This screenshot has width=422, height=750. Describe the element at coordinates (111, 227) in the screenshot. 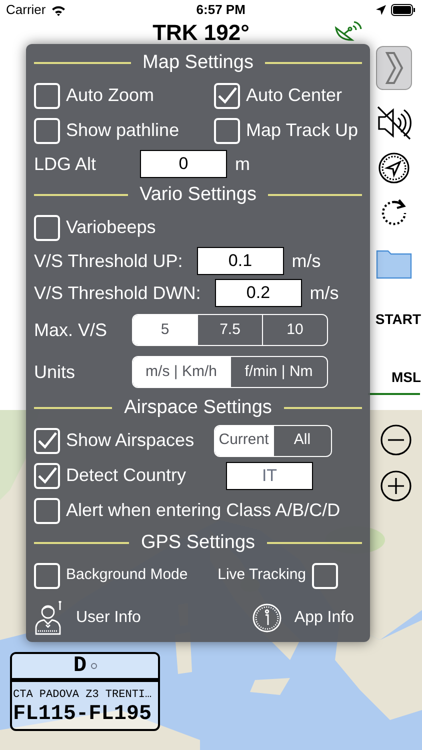

I see `option-label: Variobeeps` at that location.